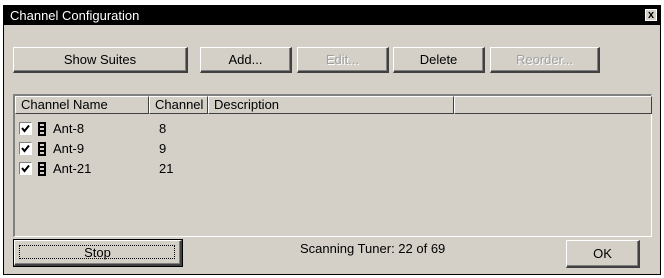 The height and width of the screenshot is (278, 664). I want to click on channel-number-cell: 9, so click(163, 148).